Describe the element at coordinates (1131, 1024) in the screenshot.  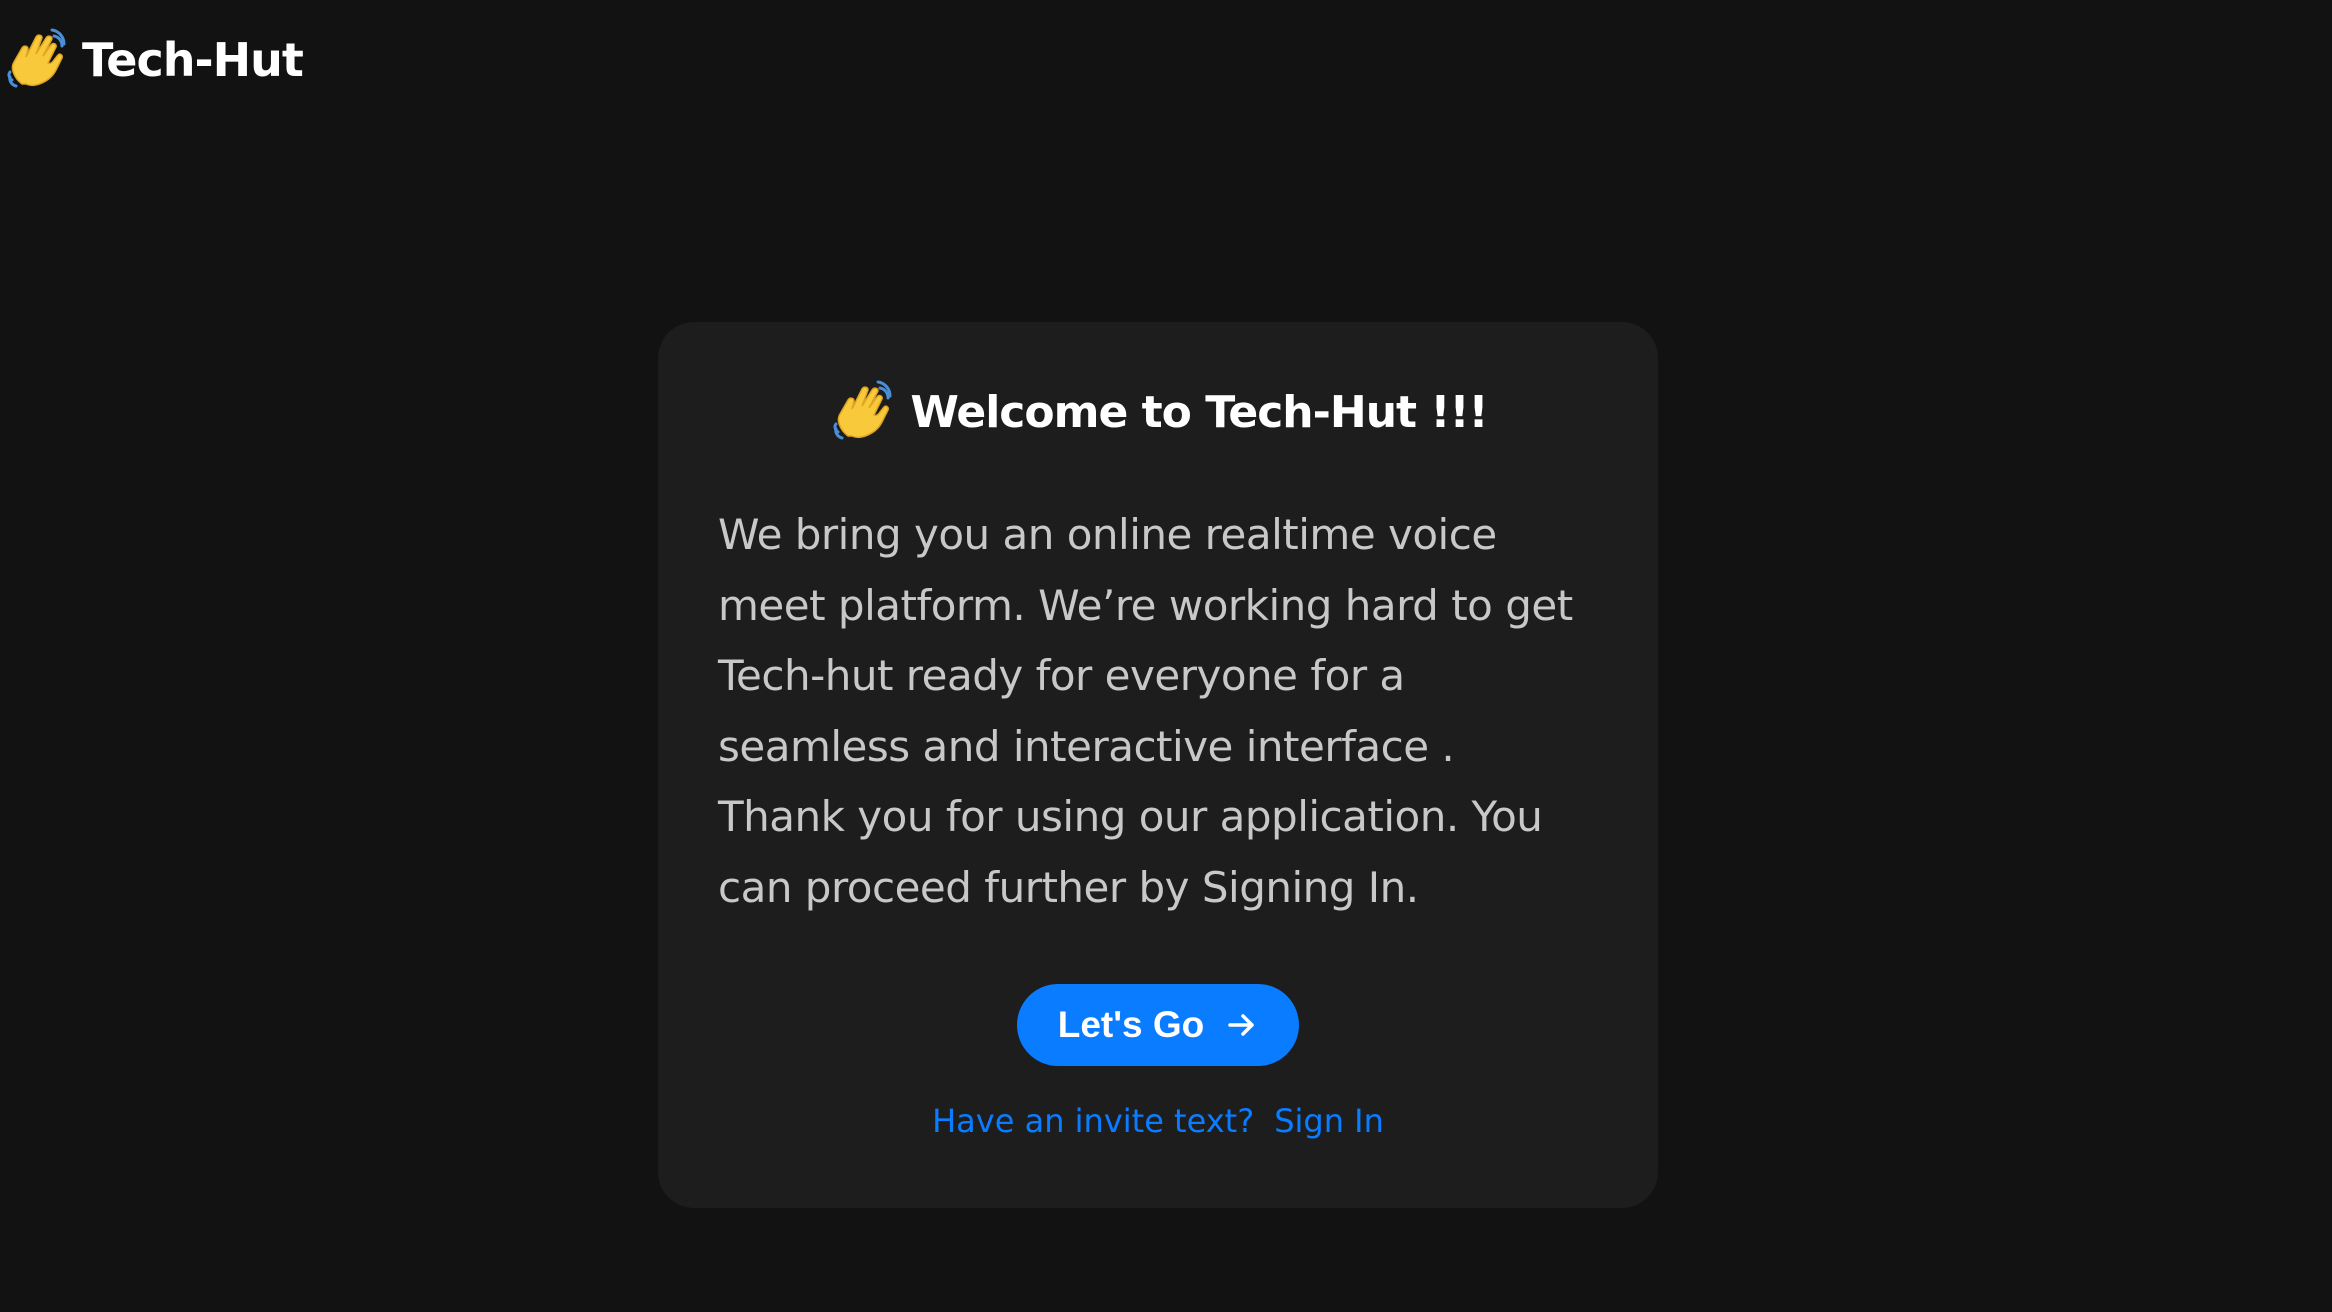
I see `lets-go-label: Let's Go` at that location.